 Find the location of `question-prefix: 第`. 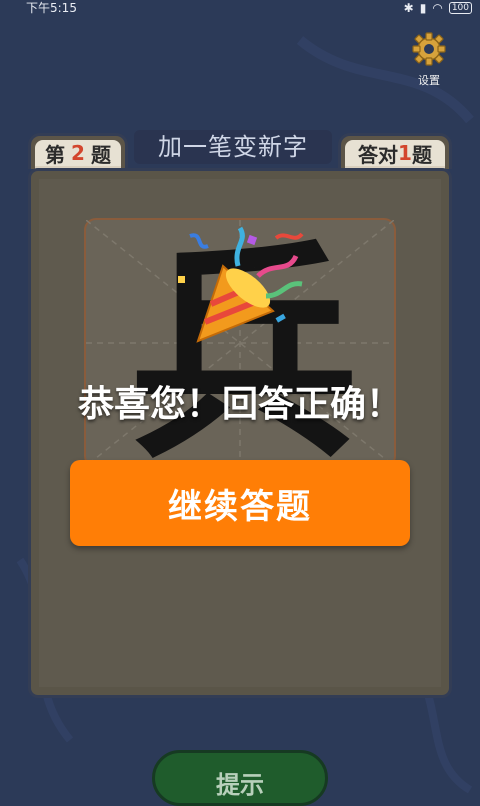

question-prefix: 第 is located at coordinates (55, 154).